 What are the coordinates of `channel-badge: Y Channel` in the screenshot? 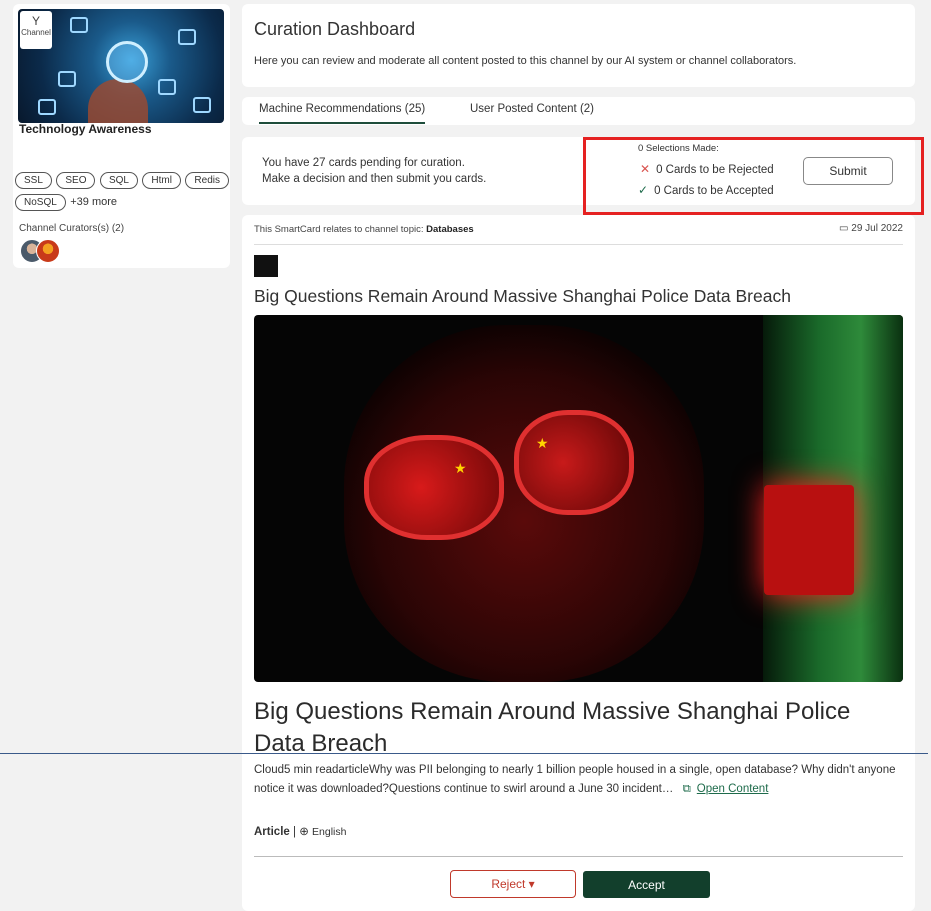 It's located at (36, 30).